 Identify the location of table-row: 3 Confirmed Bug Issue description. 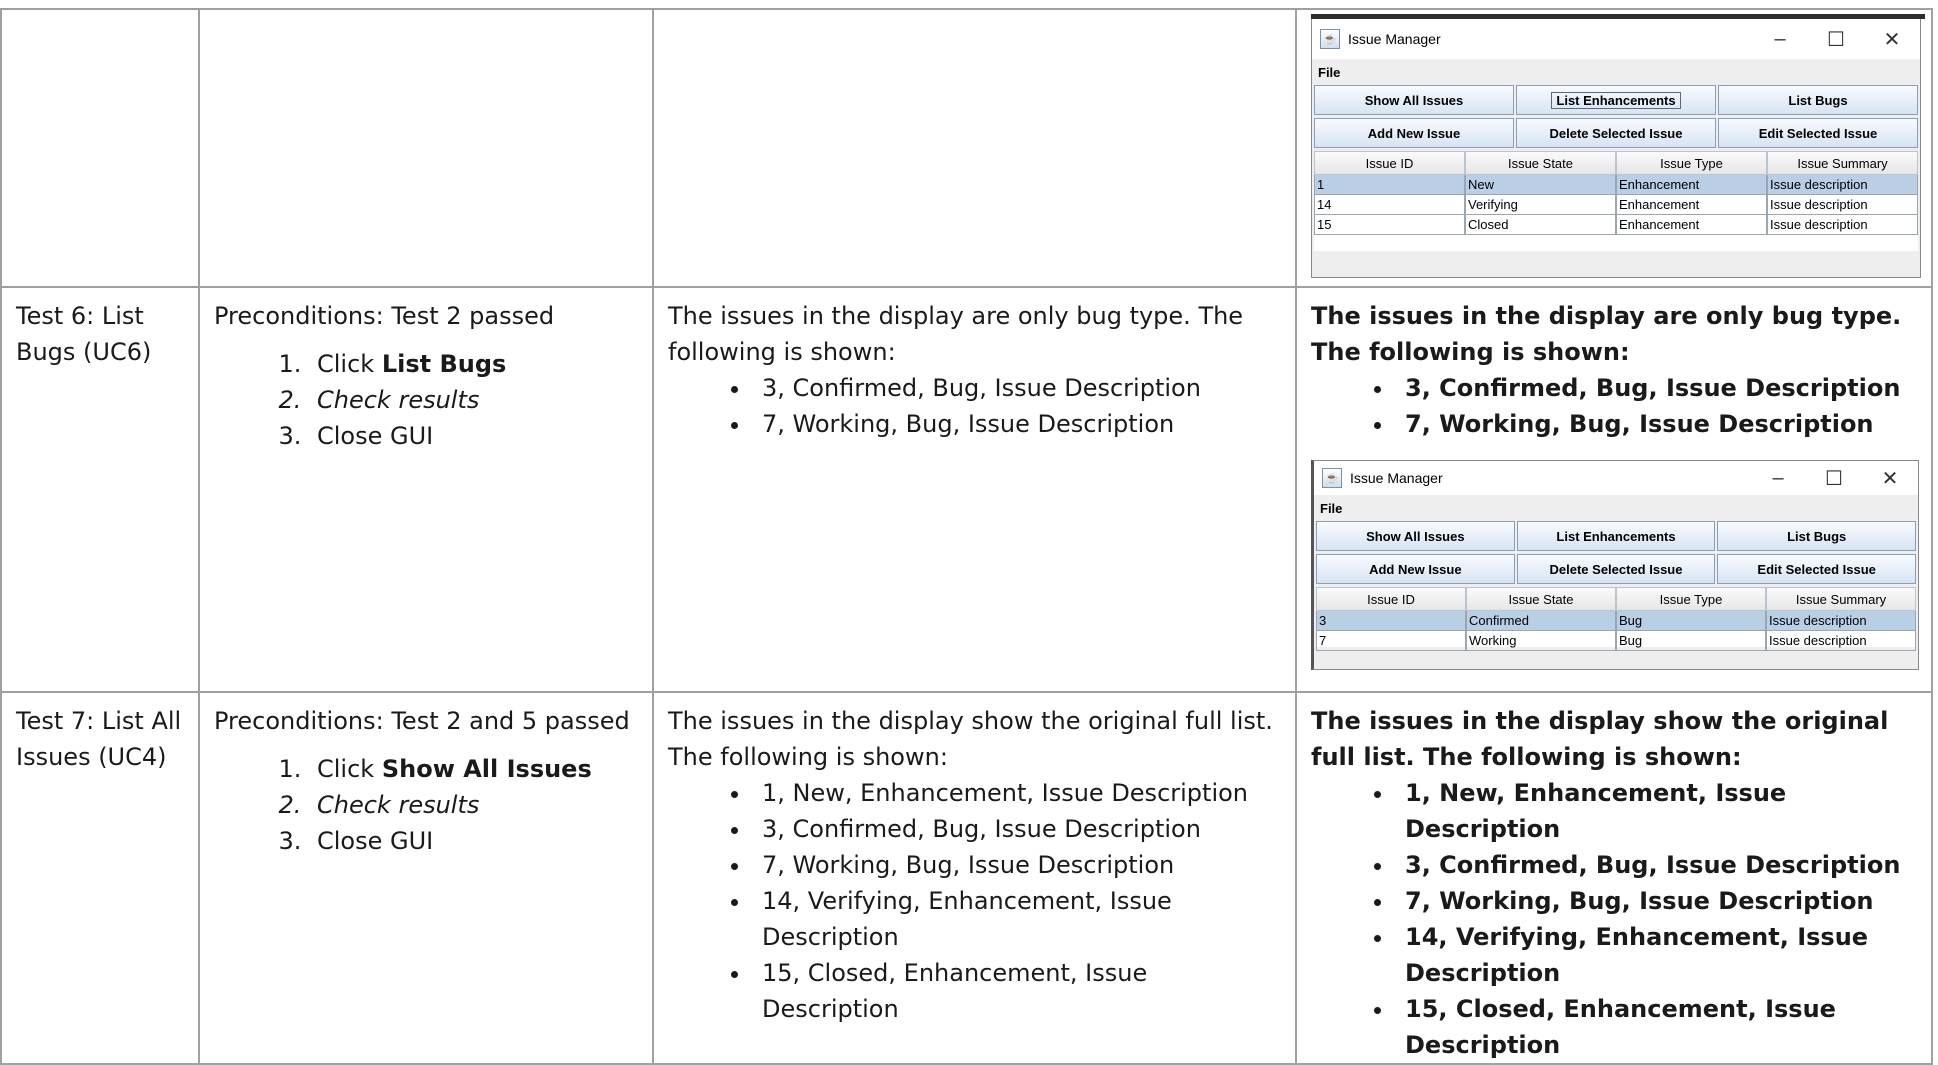
(1616, 621).